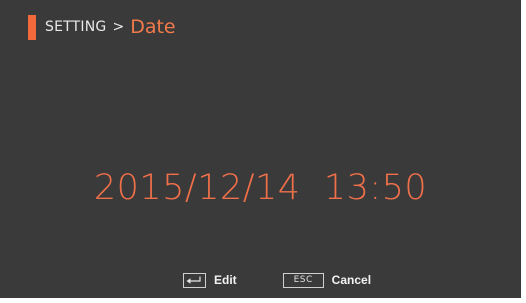  I want to click on page-title: Date, so click(153, 27).